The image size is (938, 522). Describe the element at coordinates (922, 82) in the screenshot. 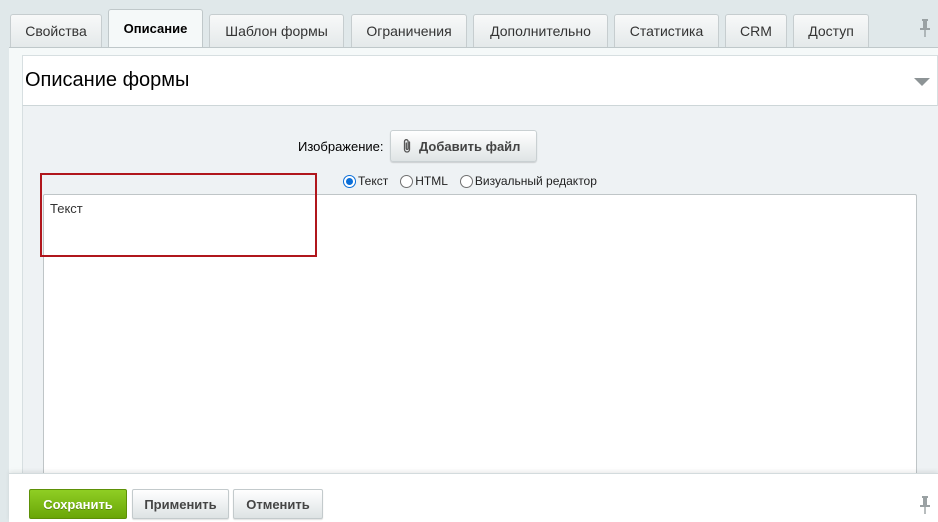

I see `collapse-arrow-icon` at that location.